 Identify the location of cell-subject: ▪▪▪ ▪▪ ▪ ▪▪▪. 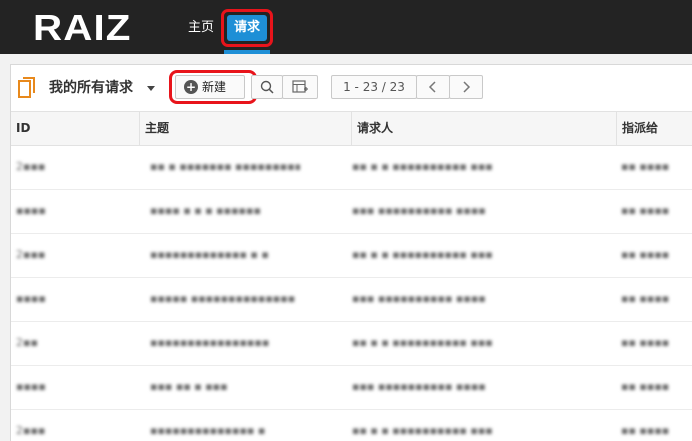
(225, 387).